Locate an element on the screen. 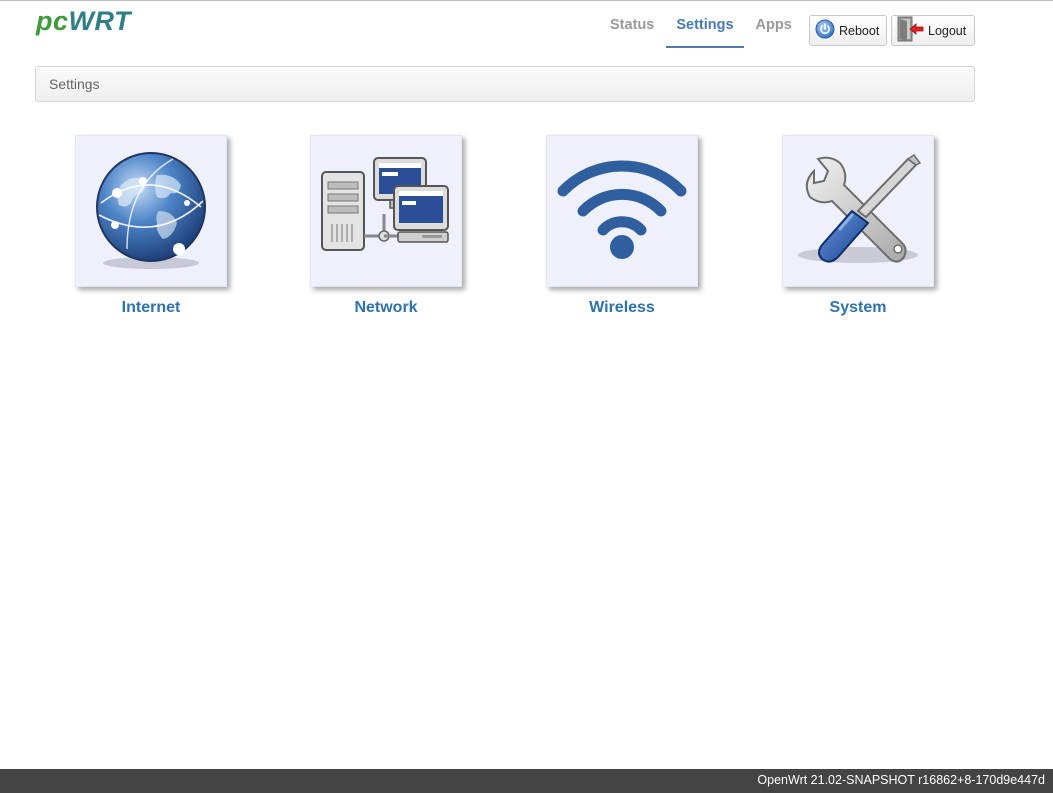 The image size is (1053, 793). breadcrumb: Settings is located at coordinates (505, 84).